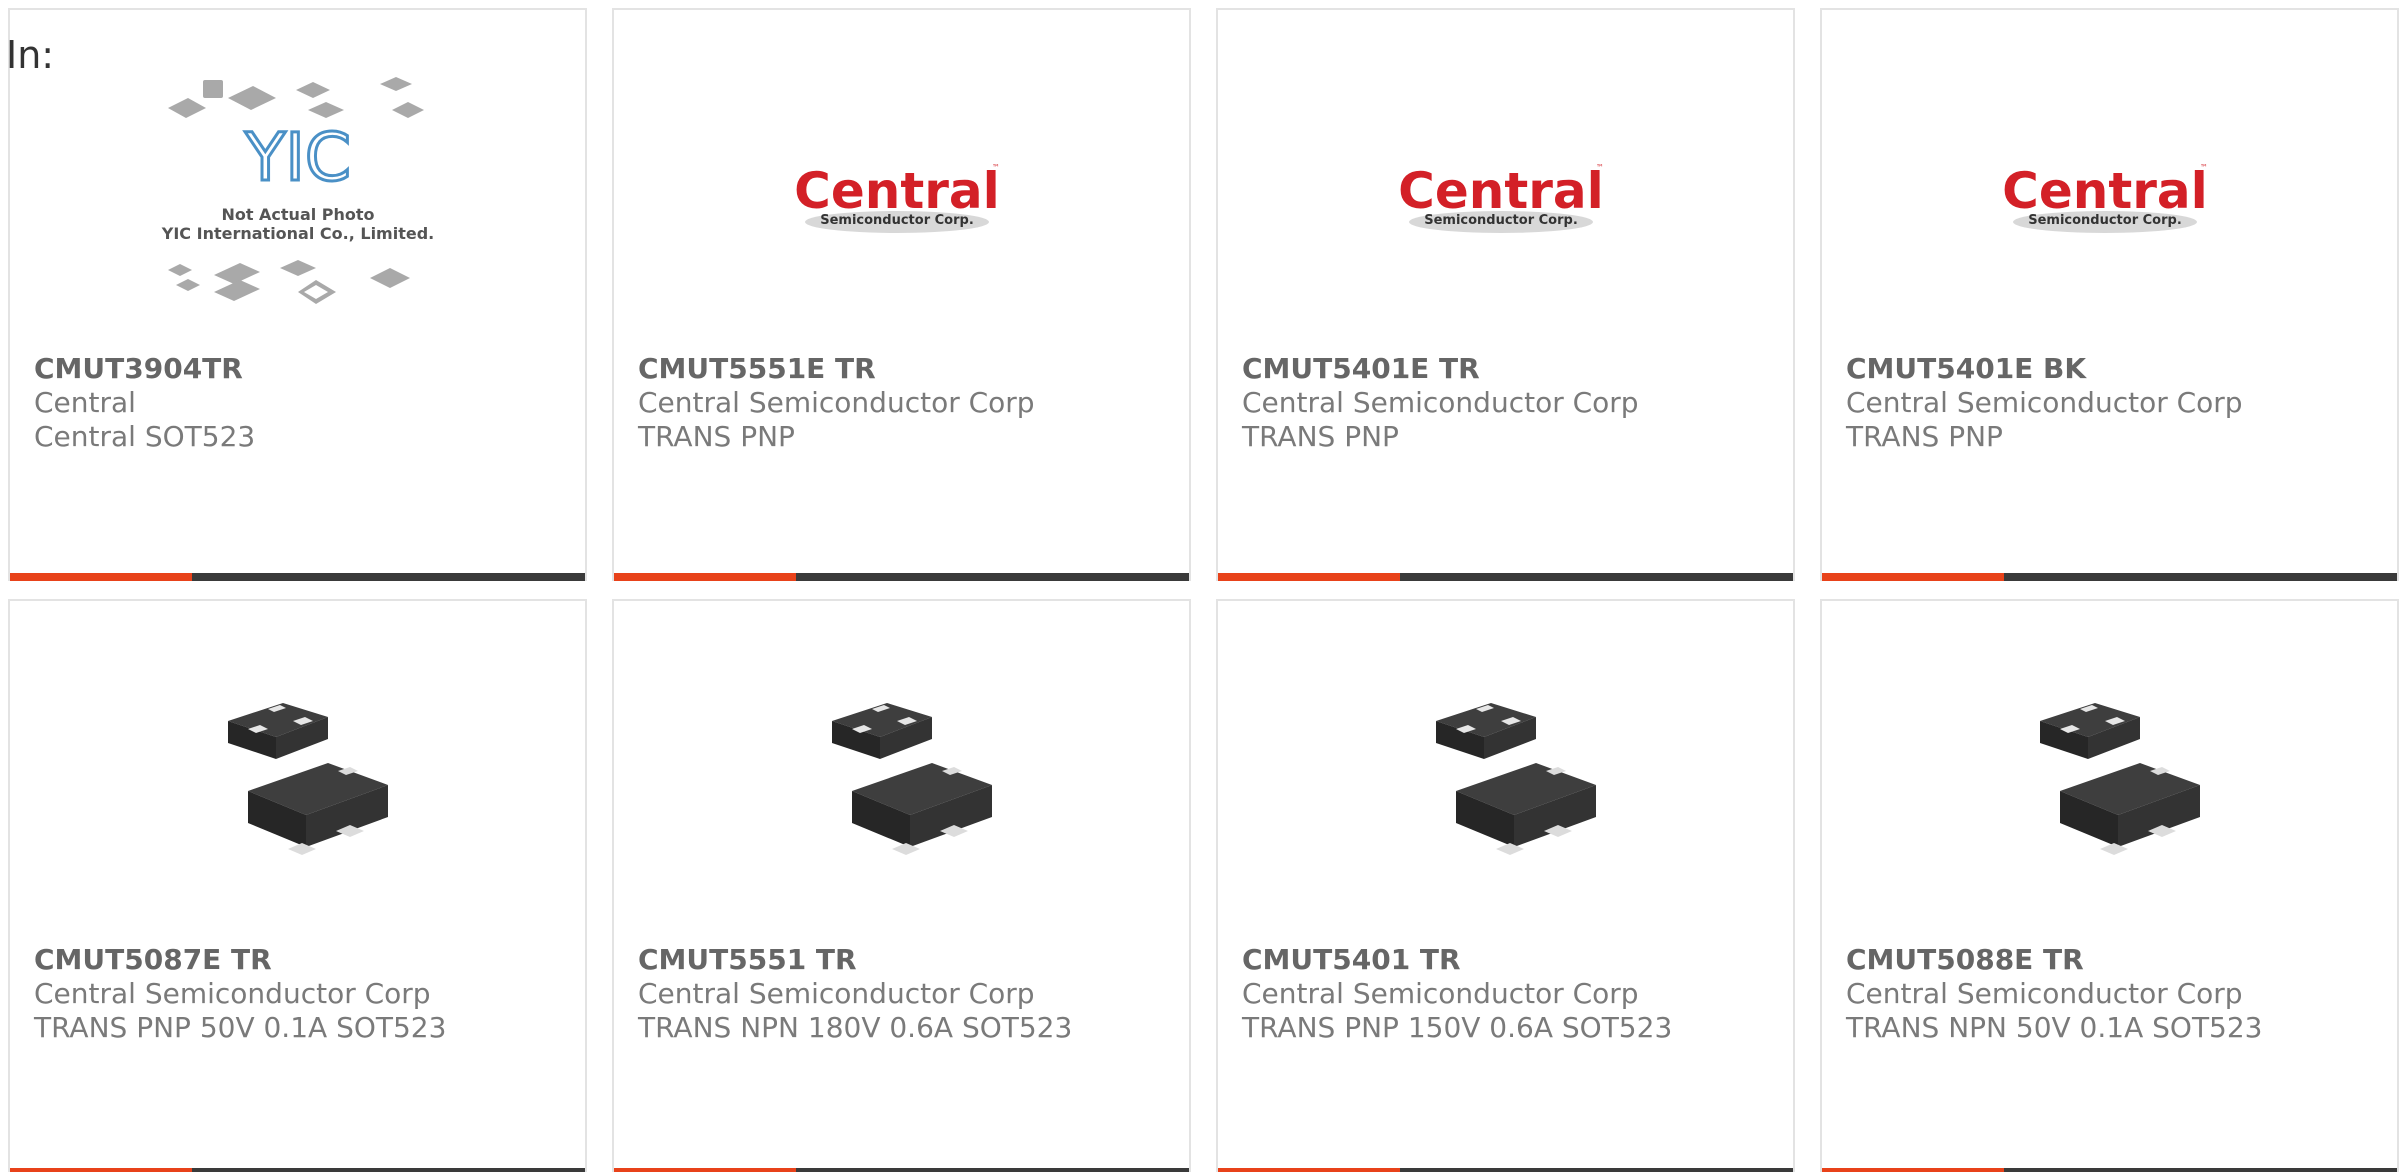 The height and width of the screenshot is (1172, 2400). I want to click on part-number: CMUT5088E TR, so click(2116, 960).